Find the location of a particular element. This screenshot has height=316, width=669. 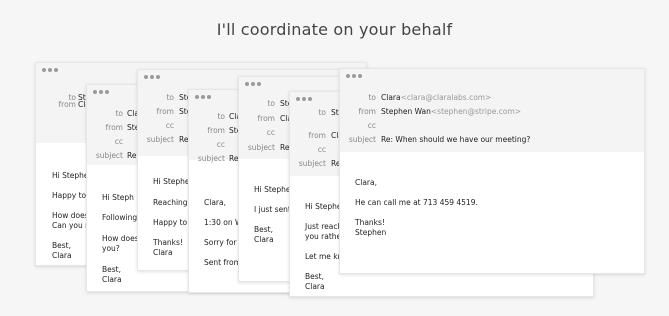

body-line: Reaching is located at coordinates (170, 202).